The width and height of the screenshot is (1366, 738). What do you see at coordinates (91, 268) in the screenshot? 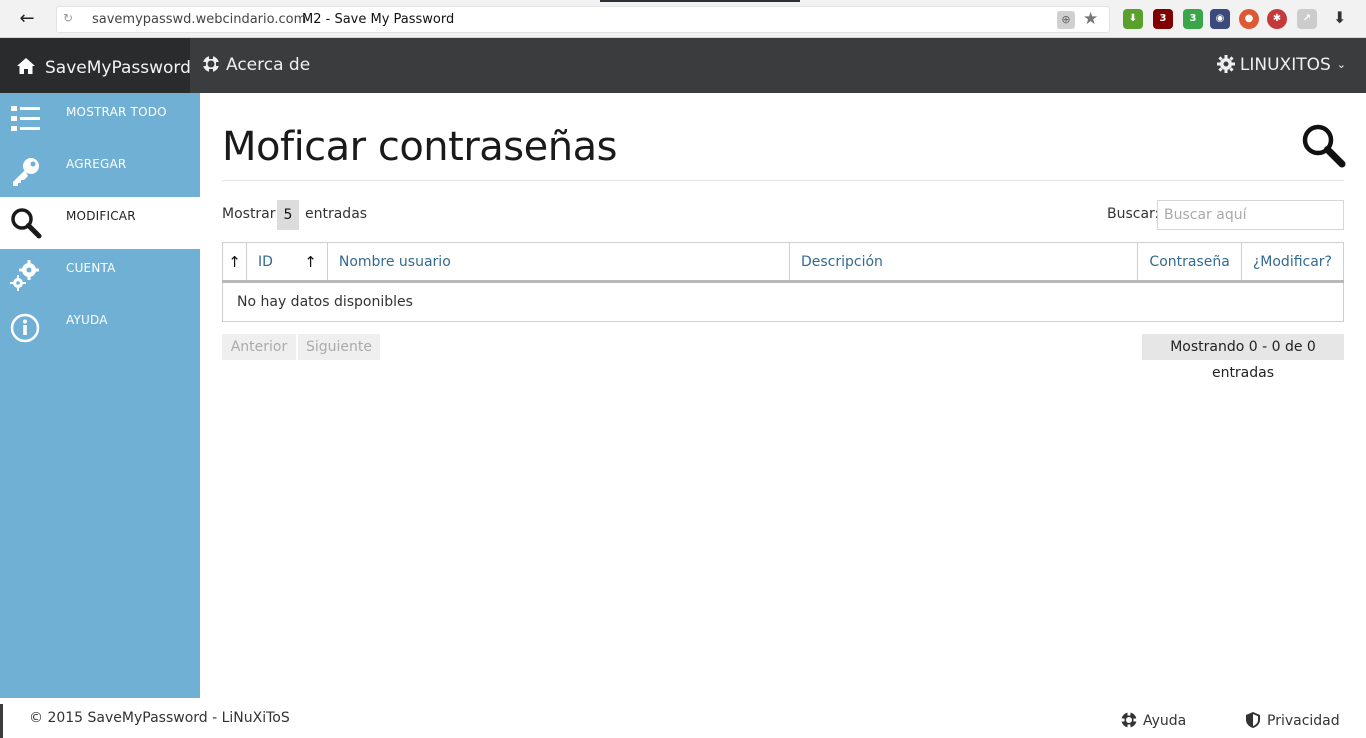
I see `sidebar-item-label: CUENTA` at bounding box center [91, 268].